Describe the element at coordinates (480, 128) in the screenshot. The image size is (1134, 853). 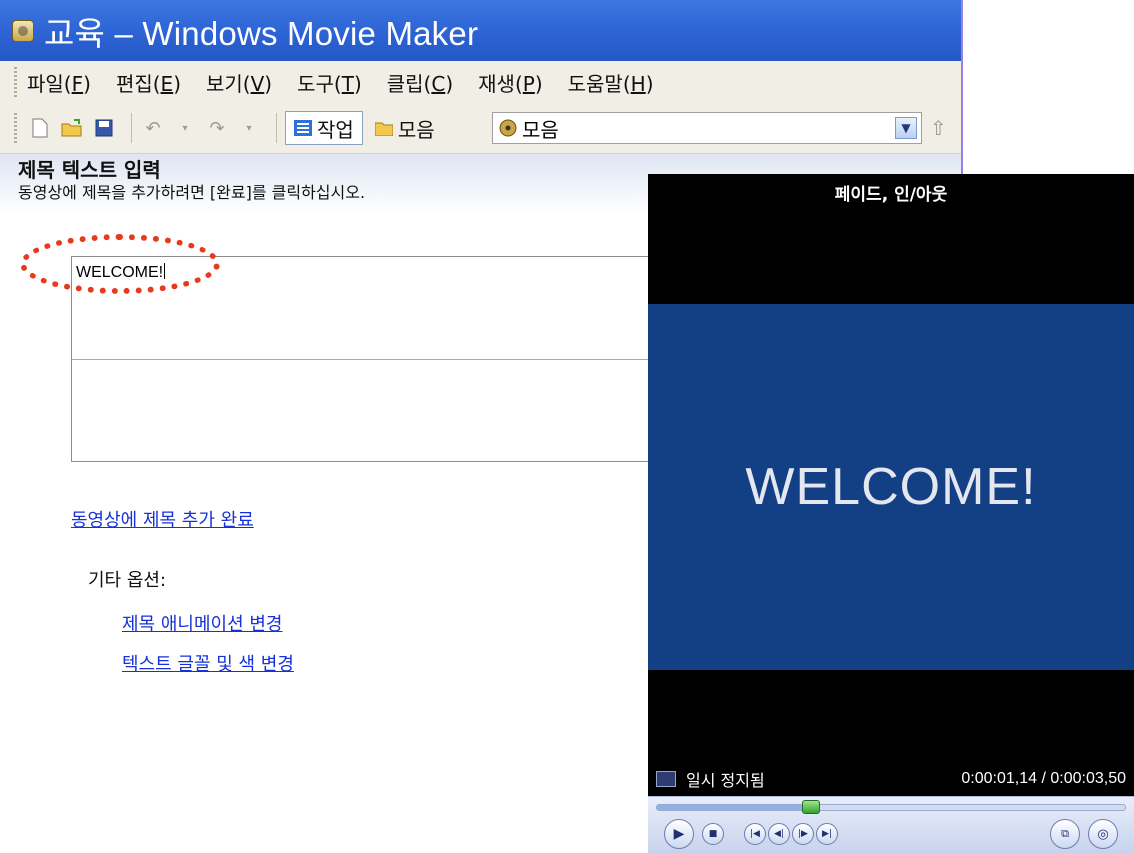
I see `toolbar: ↶ ▾ ↷ ▾ 작업 모음 모음 ▼ ⇧` at that location.